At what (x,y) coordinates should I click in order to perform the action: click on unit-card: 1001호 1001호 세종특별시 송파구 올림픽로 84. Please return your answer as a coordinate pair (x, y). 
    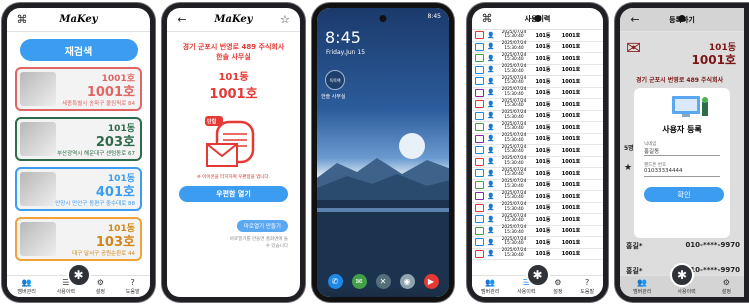
    Looking at the image, I should click on (78, 89).